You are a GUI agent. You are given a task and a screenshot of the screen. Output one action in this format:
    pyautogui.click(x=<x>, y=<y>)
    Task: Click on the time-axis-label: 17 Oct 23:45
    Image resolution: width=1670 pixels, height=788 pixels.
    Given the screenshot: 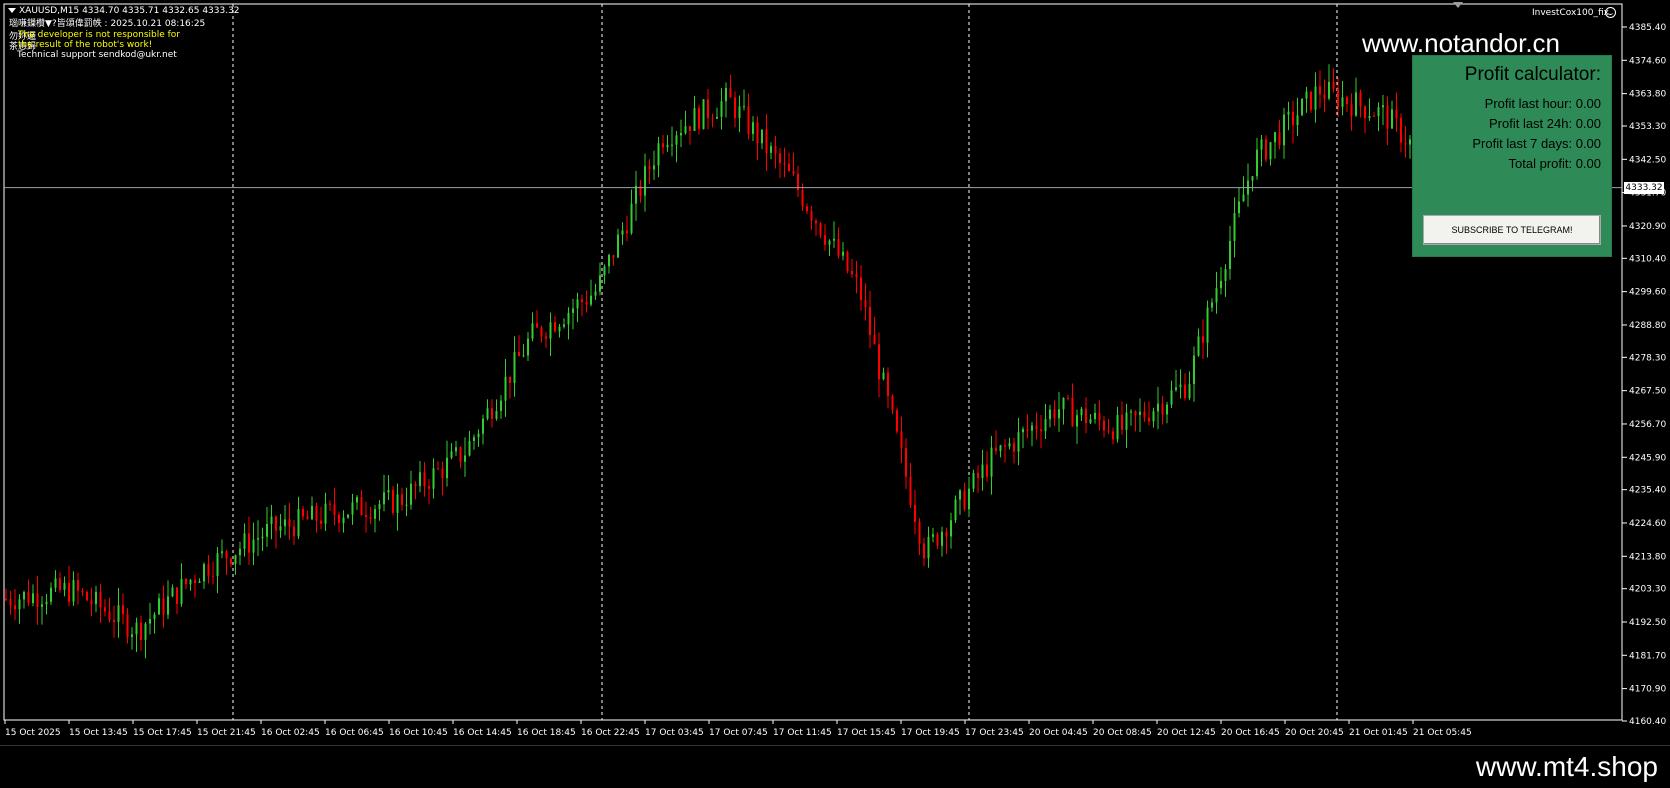 What is the action you would take?
    pyautogui.click(x=994, y=733)
    